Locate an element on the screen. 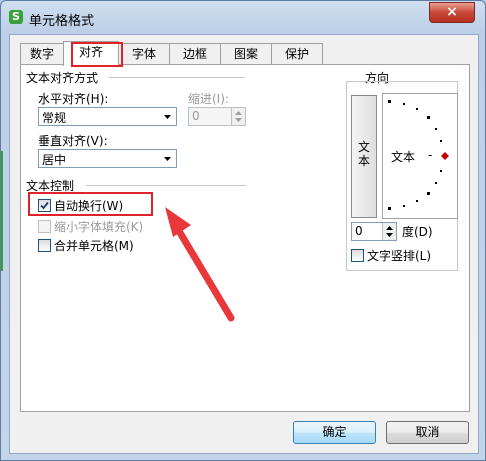  vertical-text-orientation-button: 文 本 is located at coordinates (364, 156).